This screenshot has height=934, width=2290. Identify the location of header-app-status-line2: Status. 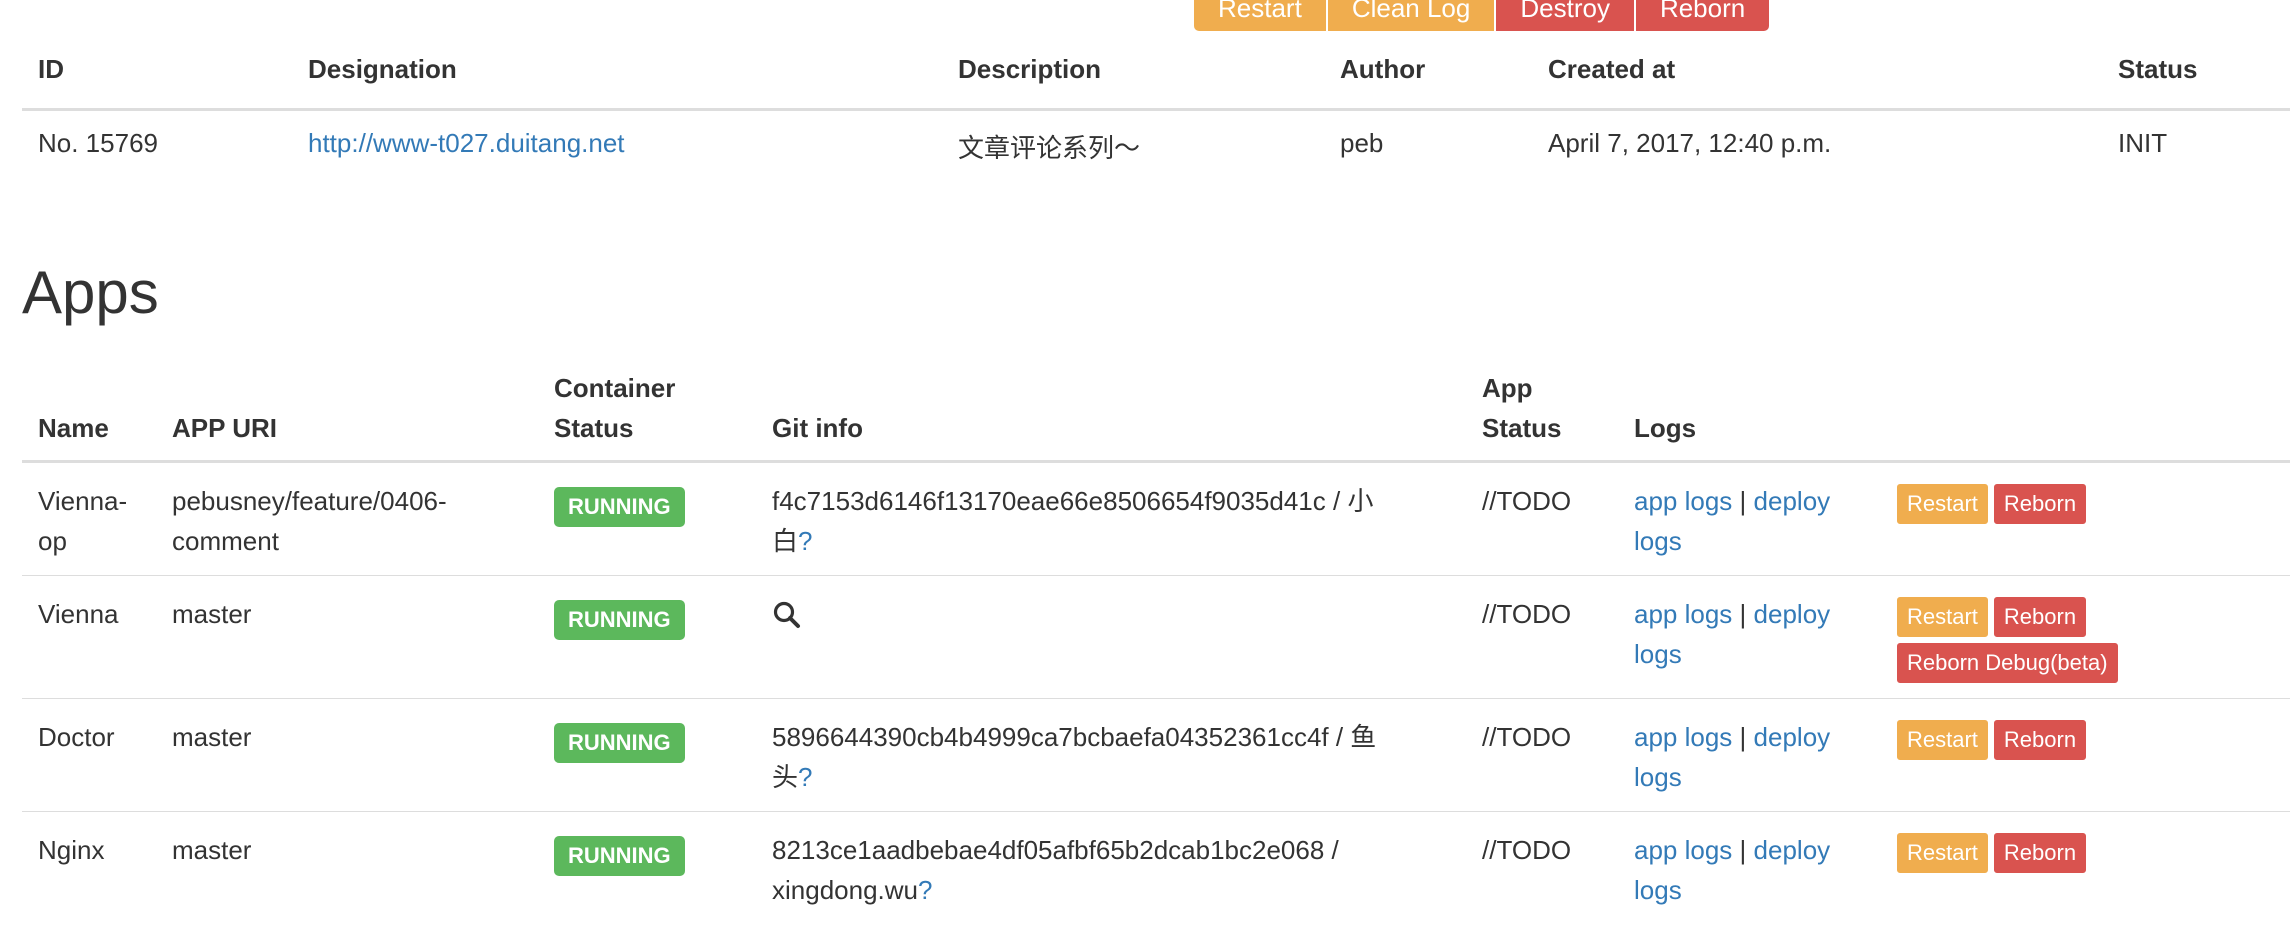
(1522, 428).